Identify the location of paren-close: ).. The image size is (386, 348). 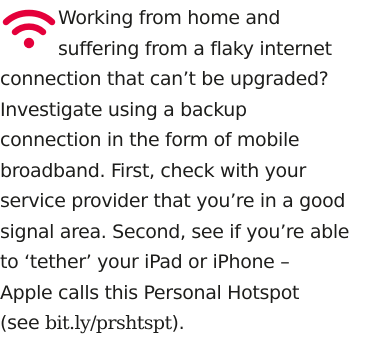
(178, 323).